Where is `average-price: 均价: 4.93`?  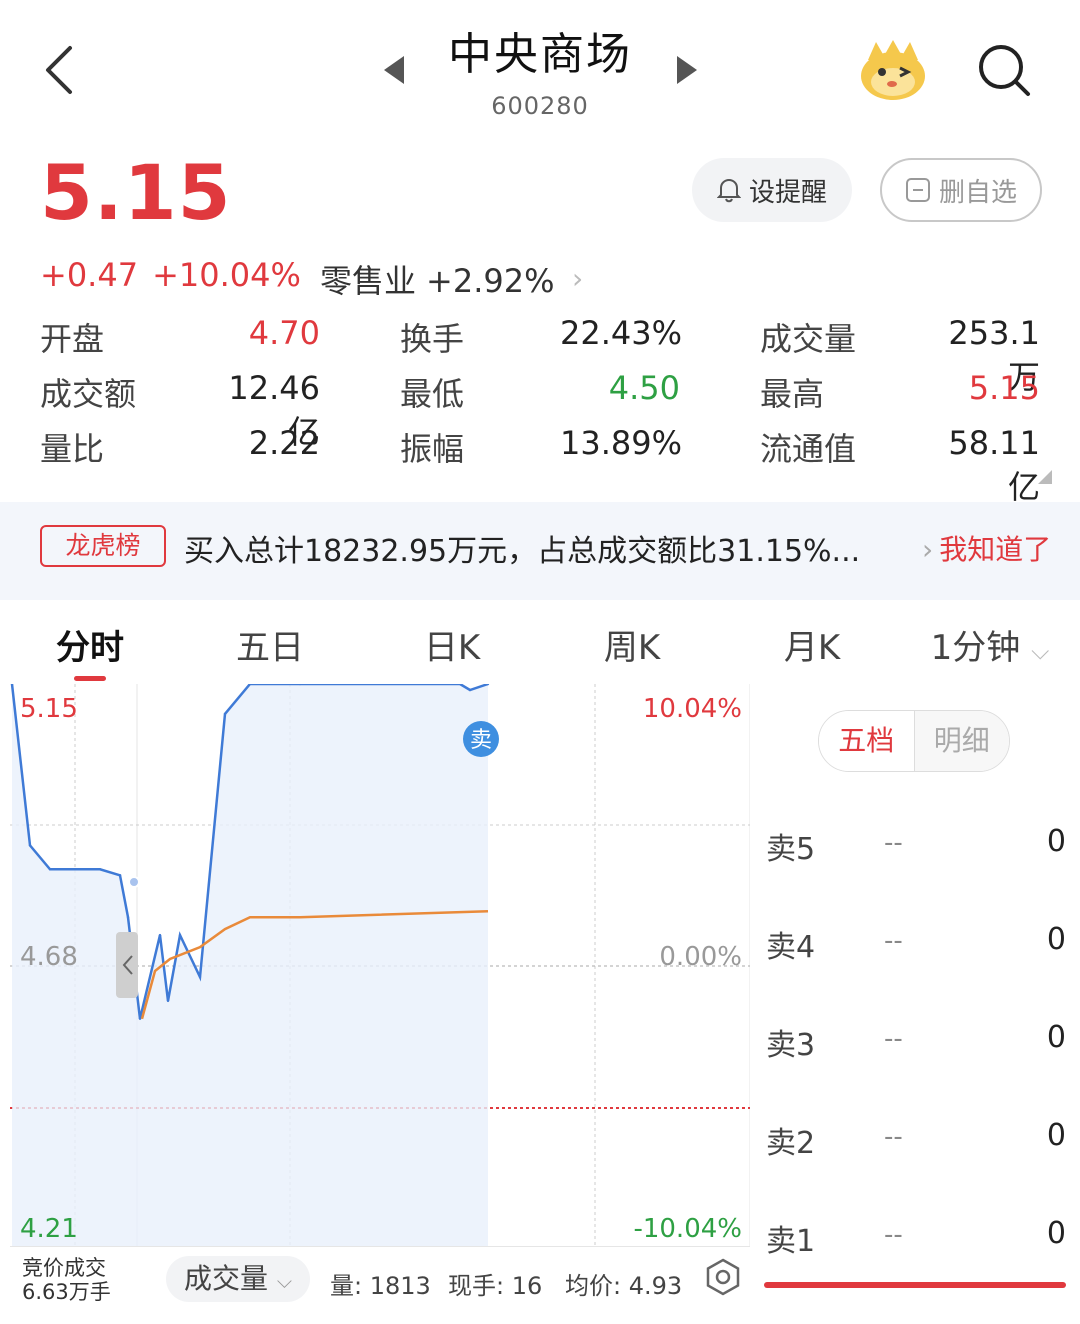 average-price: 均价: 4.93 is located at coordinates (624, 1286).